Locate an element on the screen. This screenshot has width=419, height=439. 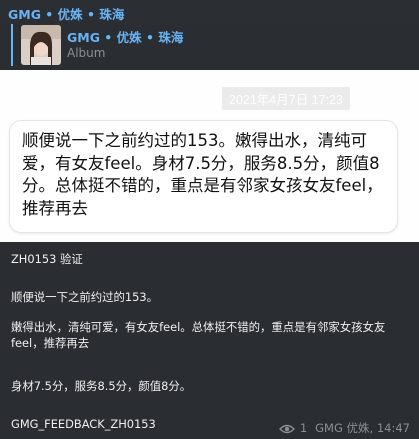
eye-icon is located at coordinates (286, 428).